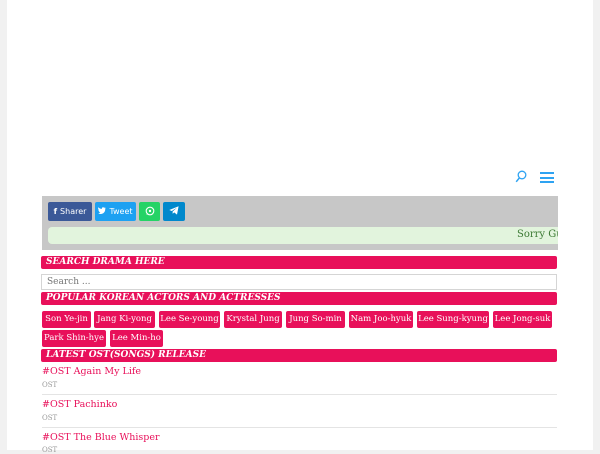 This screenshot has width=600, height=454. I want to click on facebook-share-label: Sharer, so click(73, 211).